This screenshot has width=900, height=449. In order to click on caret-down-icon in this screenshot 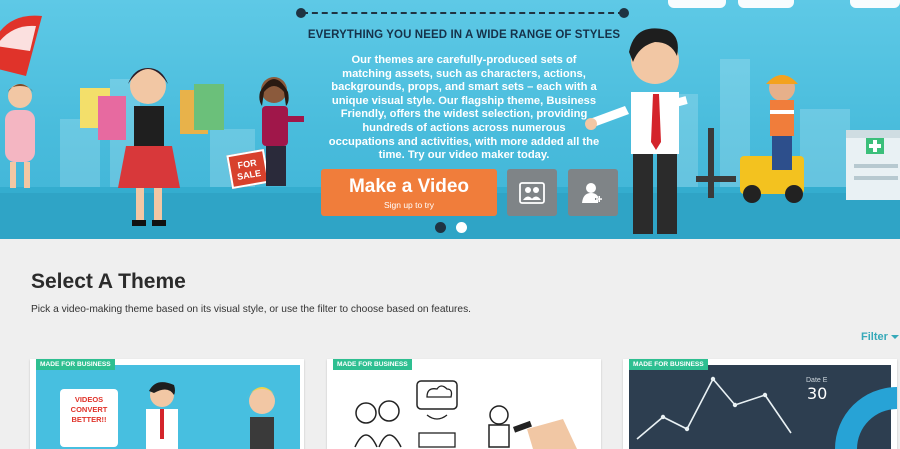, I will do `click(894, 337)`.